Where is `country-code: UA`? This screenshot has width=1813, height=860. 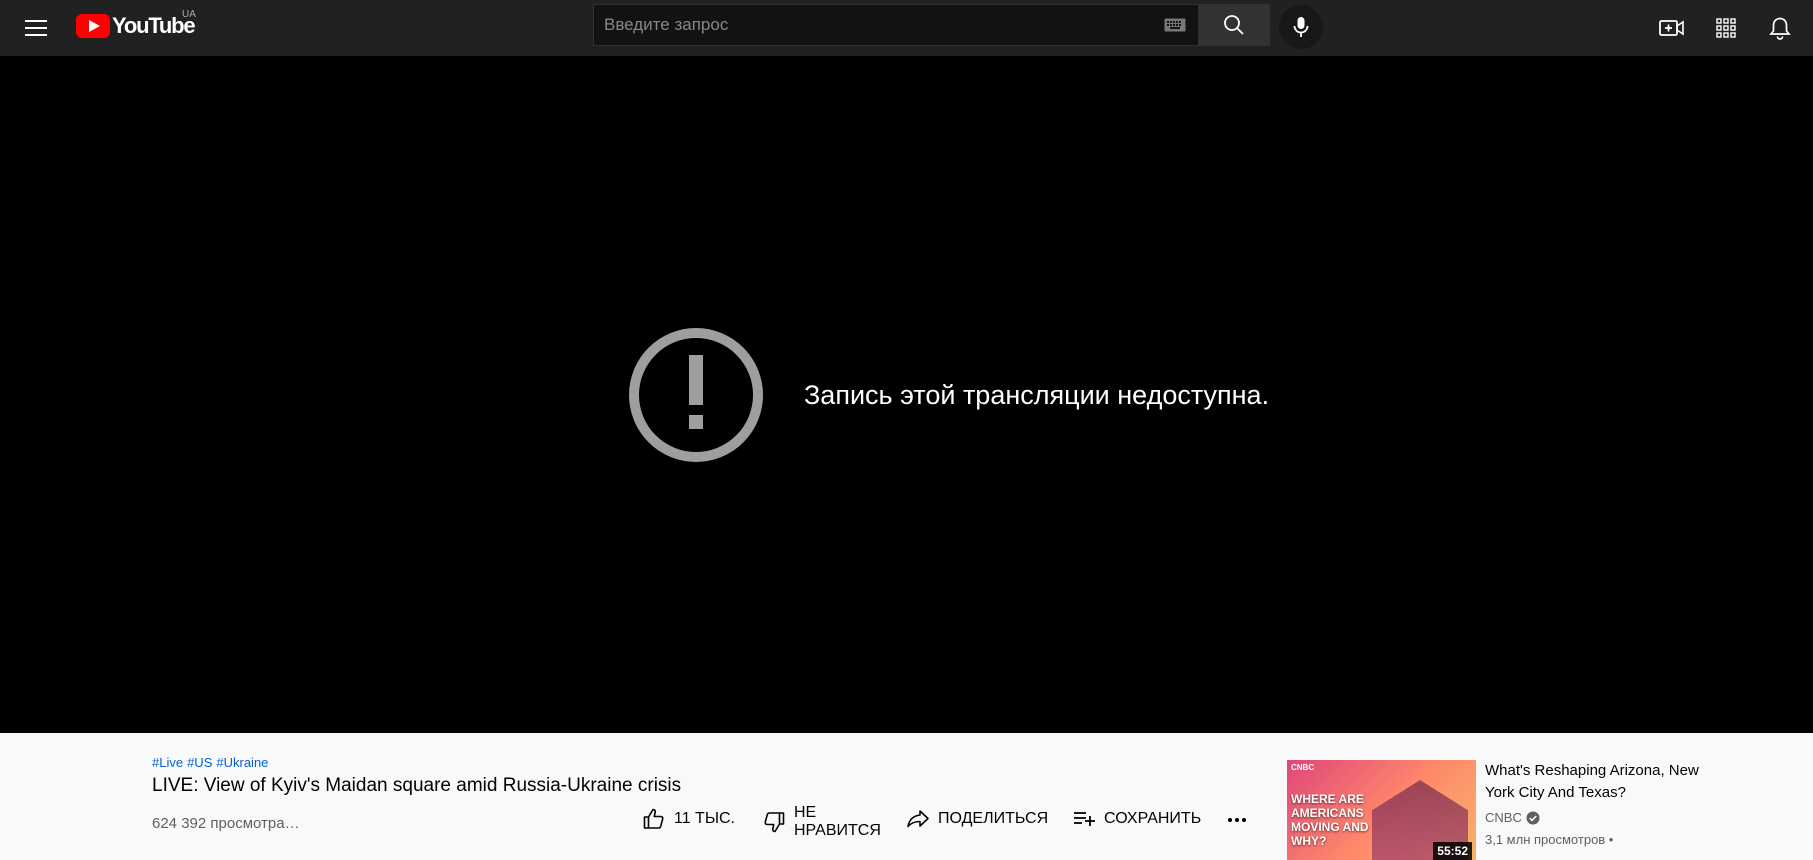 country-code: UA is located at coordinates (189, 14).